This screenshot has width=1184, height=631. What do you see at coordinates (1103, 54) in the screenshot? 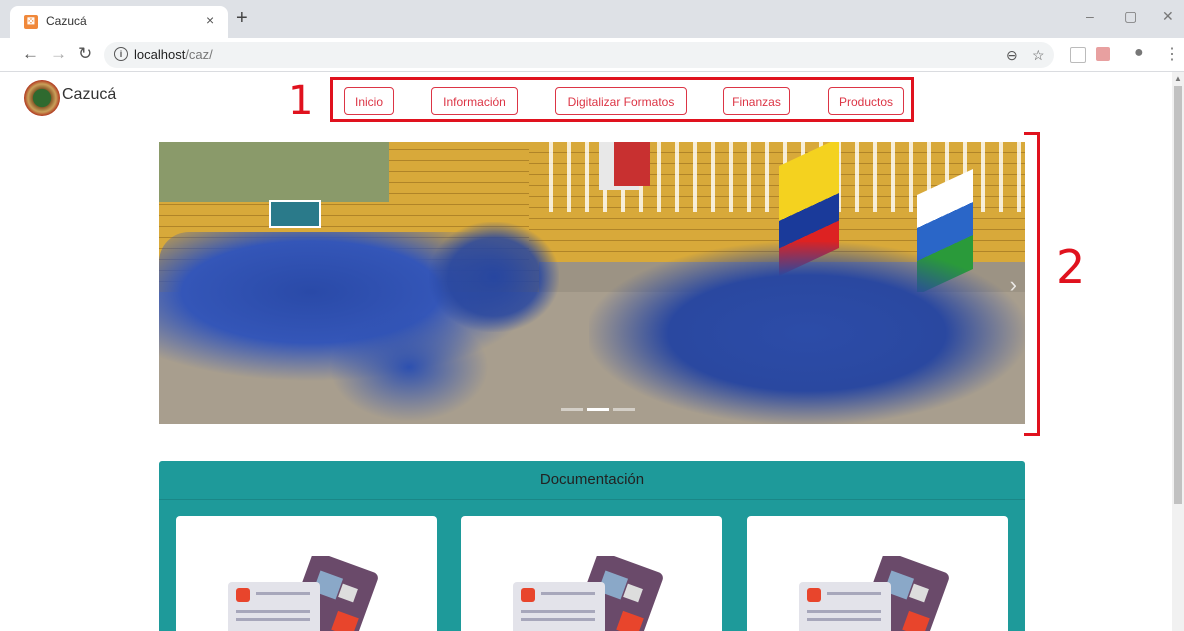
I see `extension-2-icon` at bounding box center [1103, 54].